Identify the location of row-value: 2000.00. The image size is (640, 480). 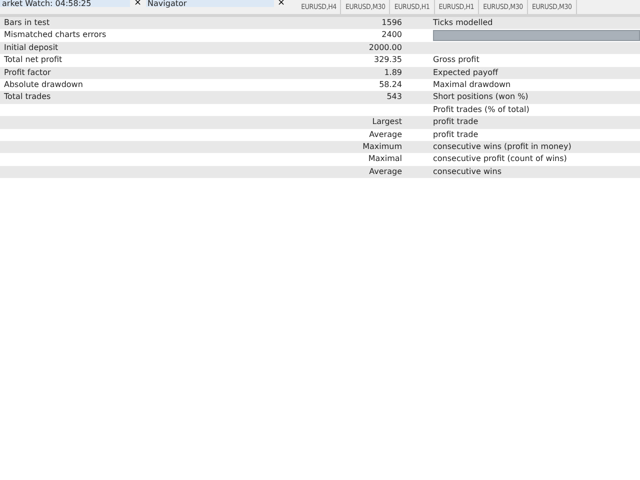
(385, 47).